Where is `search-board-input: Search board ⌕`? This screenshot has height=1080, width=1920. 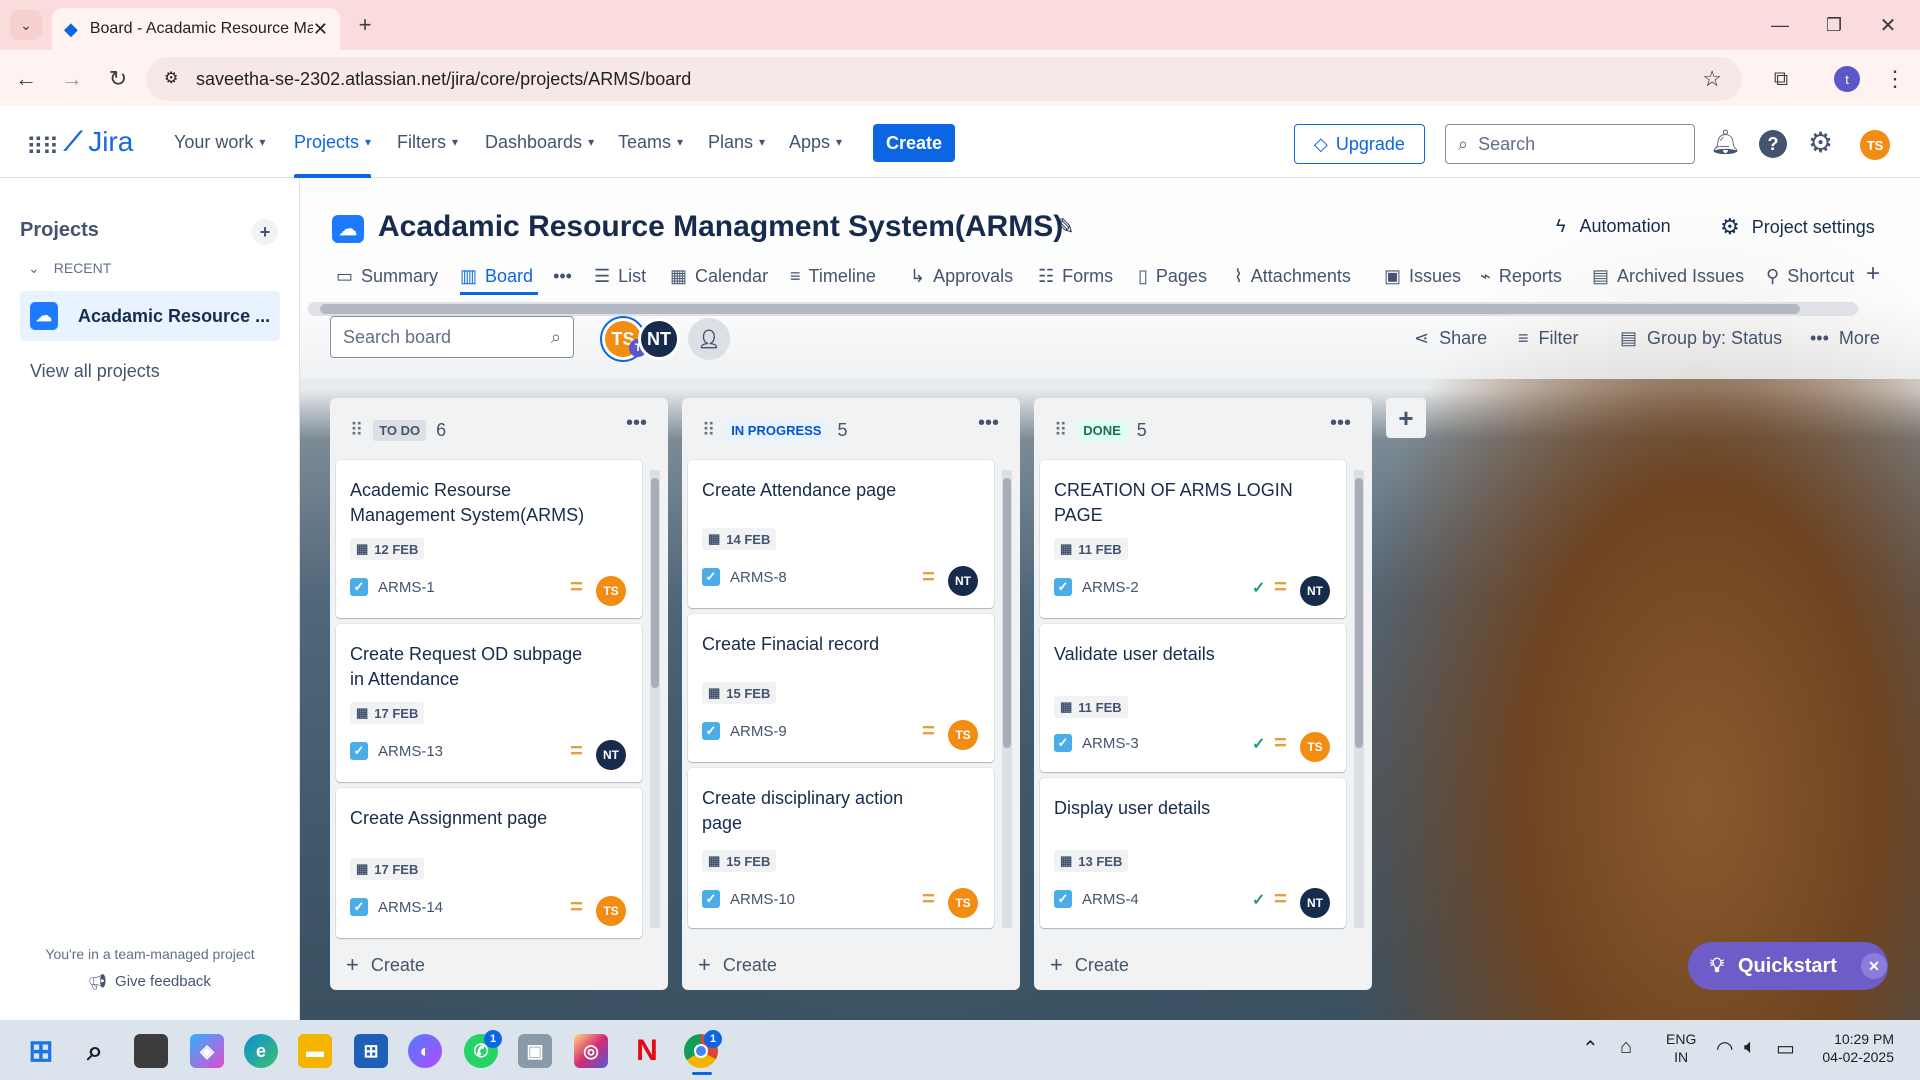 search-board-input: Search board ⌕ is located at coordinates (452, 337).